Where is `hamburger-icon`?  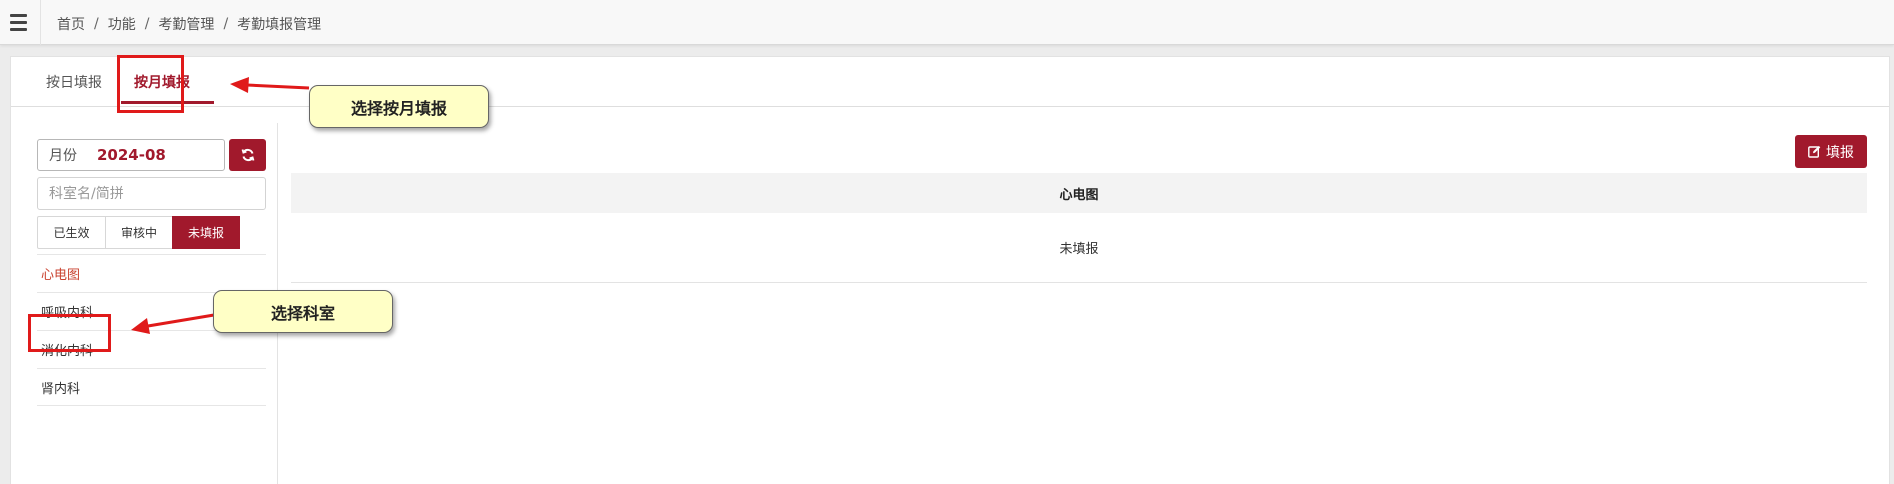
hamburger-icon is located at coordinates (18, 22).